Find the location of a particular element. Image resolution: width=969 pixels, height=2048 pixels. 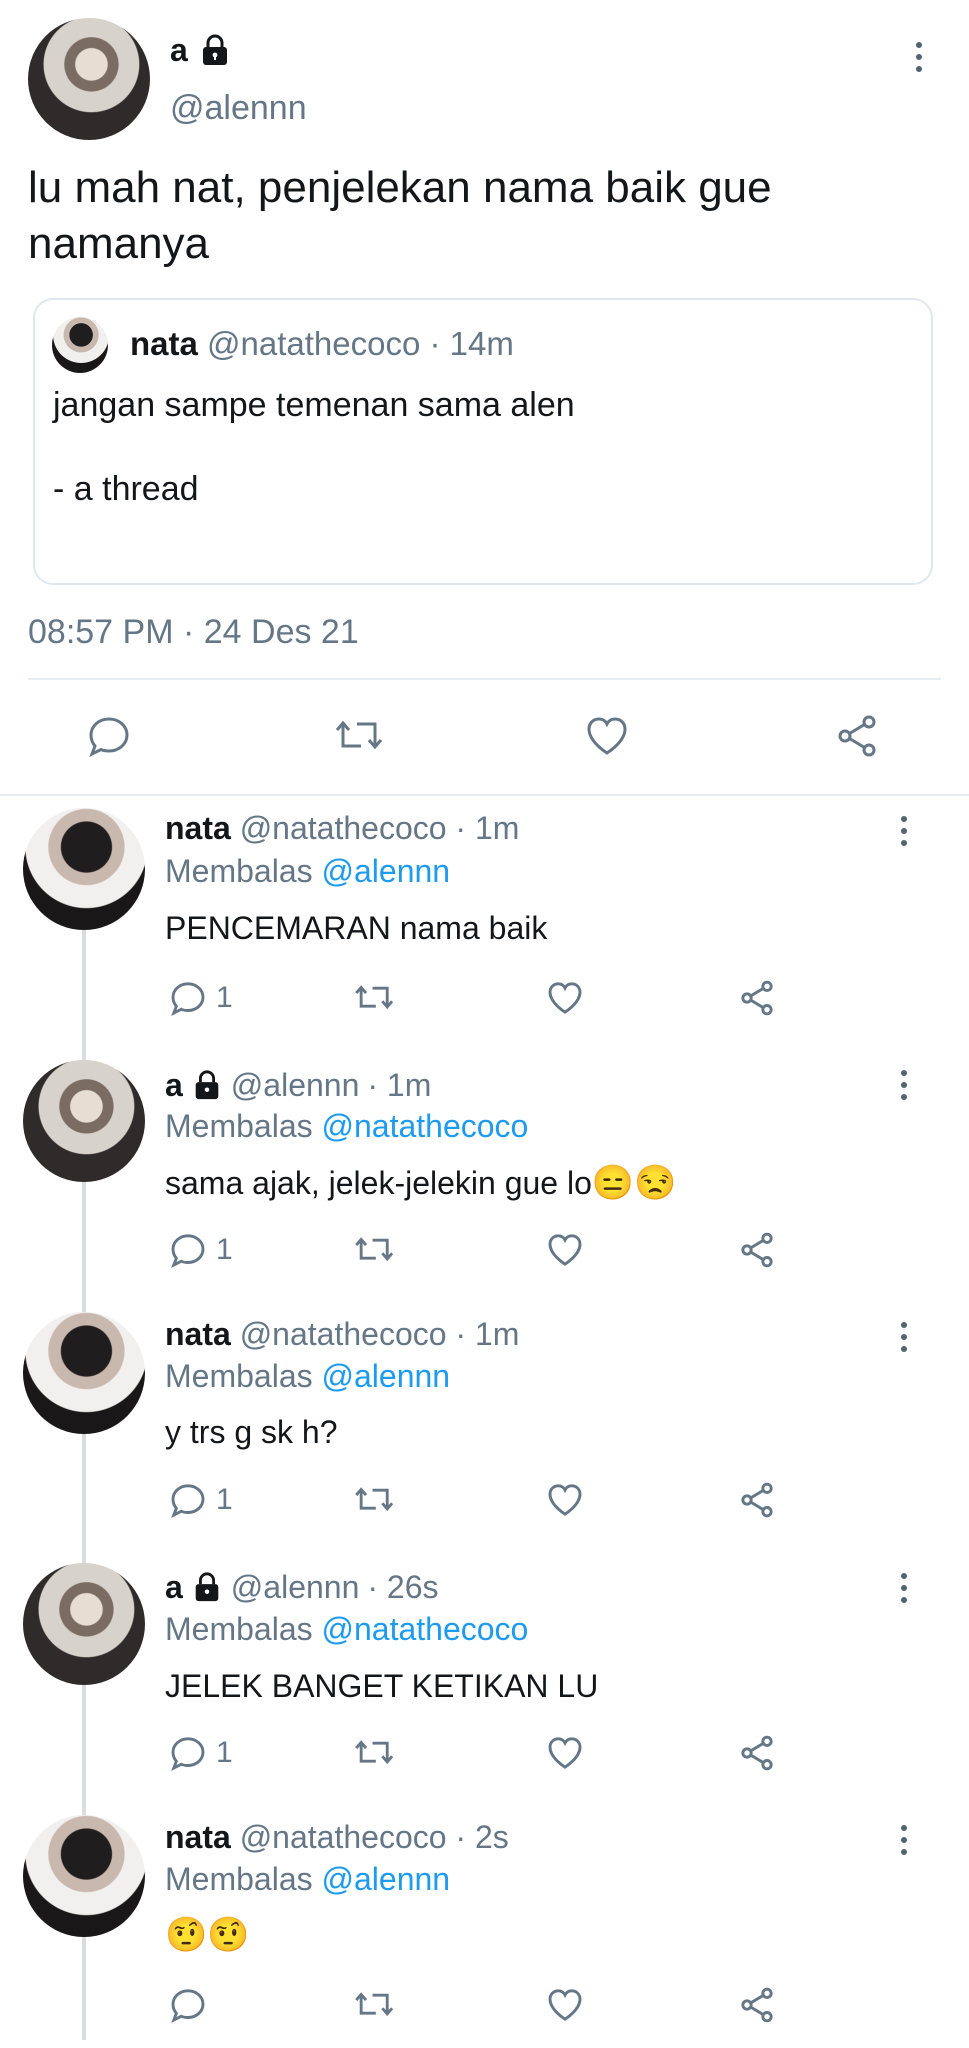

main-handle: @alennn is located at coordinates (238, 108).